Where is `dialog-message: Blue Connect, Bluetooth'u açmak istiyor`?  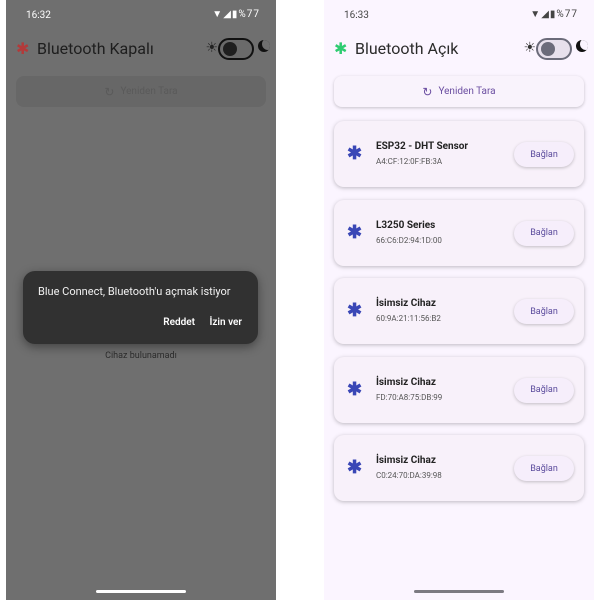
dialog-message: Blue Connect, Bluetooth'u açmak istiyor is located at coordinates (134, 291).